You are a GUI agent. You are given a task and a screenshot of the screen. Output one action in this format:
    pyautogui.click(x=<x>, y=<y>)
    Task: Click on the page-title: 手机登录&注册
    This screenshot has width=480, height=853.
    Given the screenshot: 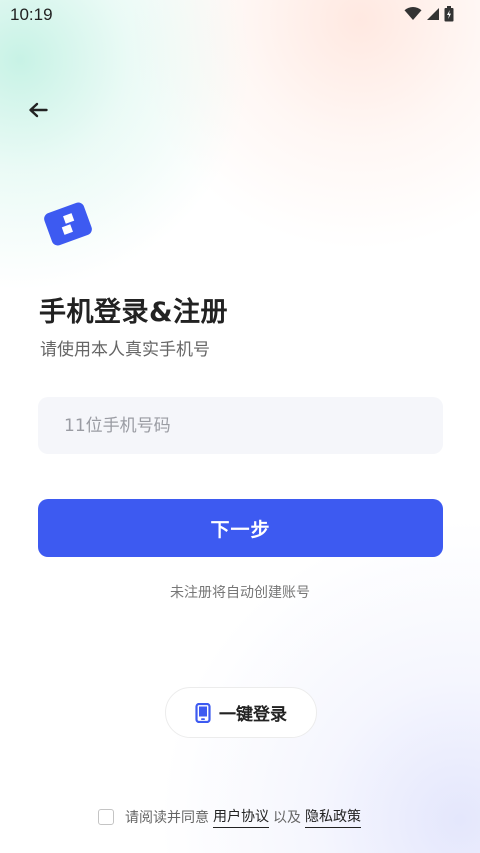 What is the action you would take?
    pyautogui.click(x=134, y=312)
    